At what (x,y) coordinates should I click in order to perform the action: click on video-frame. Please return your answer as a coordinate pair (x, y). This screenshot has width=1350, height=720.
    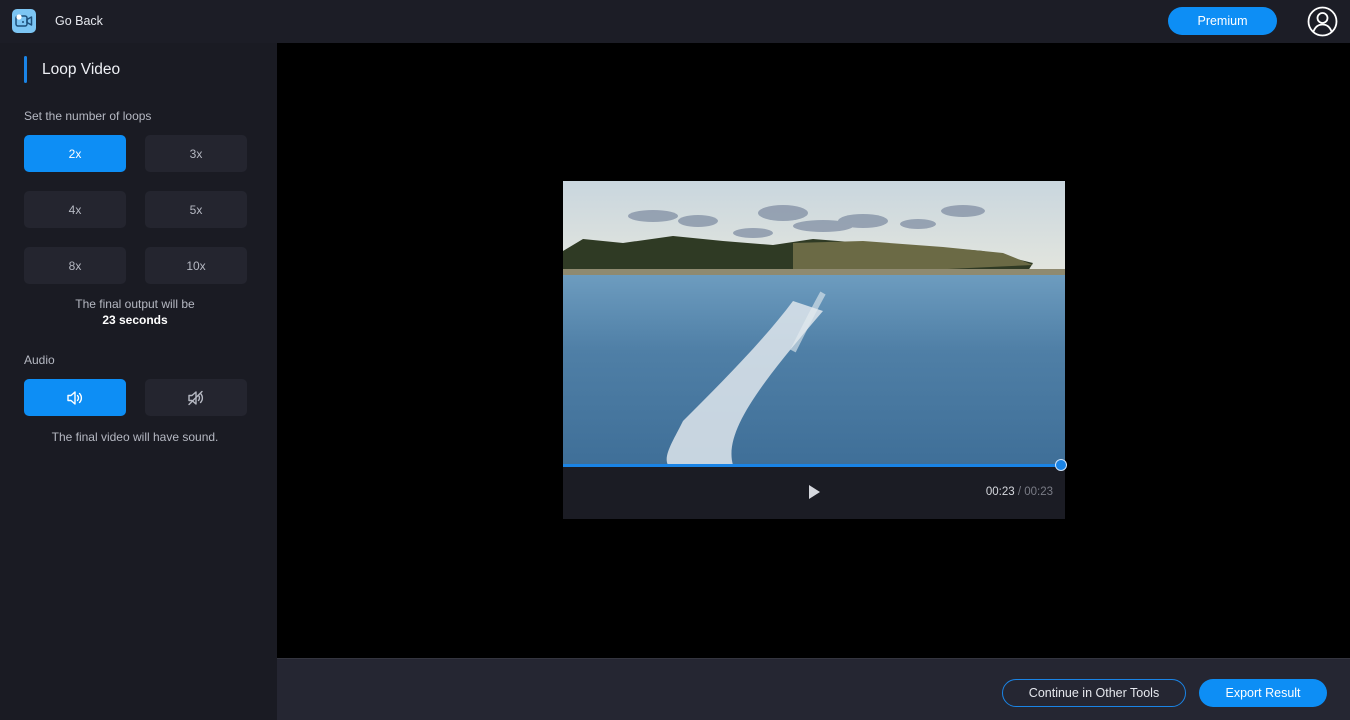
    Looking at the image, I should click on (814, 323).